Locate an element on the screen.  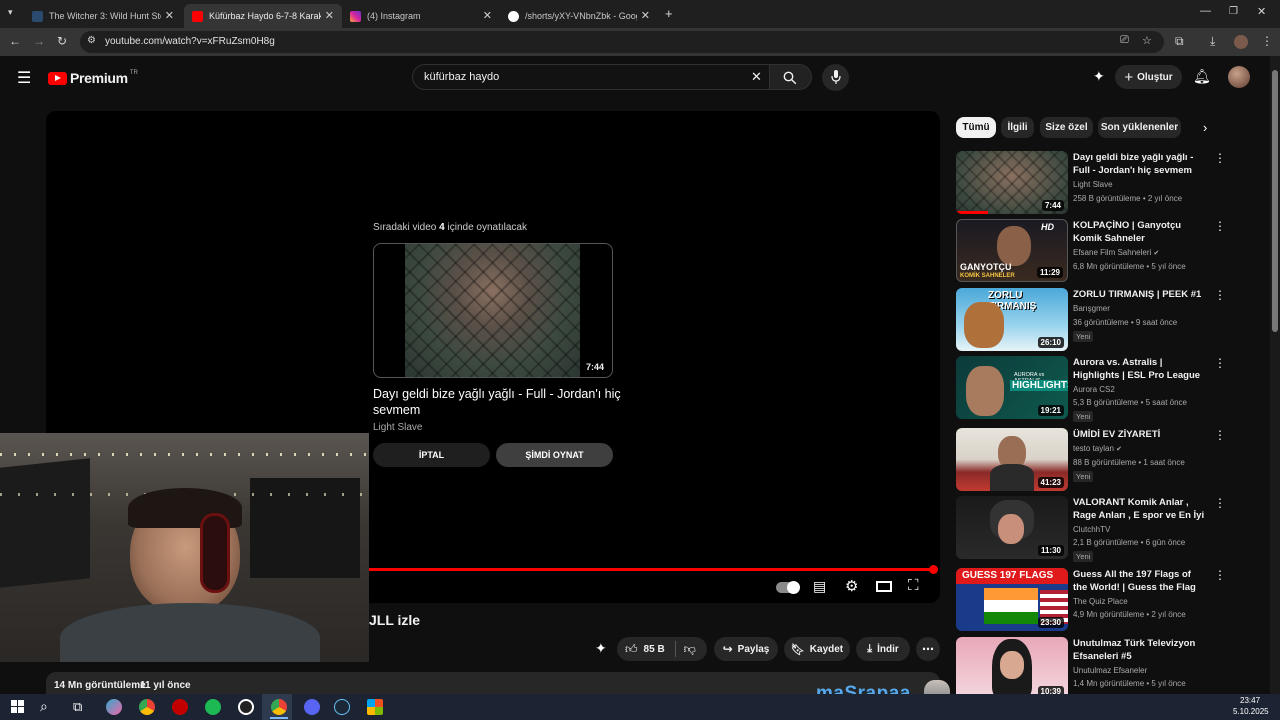
recommendation-title: Unutulmaz Türk Televizyon Efsaneleri #5 is located at coordinates (1140, 650).